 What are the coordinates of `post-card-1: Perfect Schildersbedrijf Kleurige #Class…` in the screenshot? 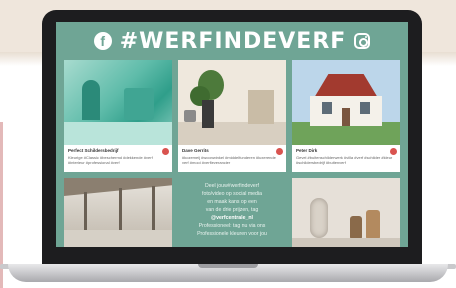 It's located at (118, 116).